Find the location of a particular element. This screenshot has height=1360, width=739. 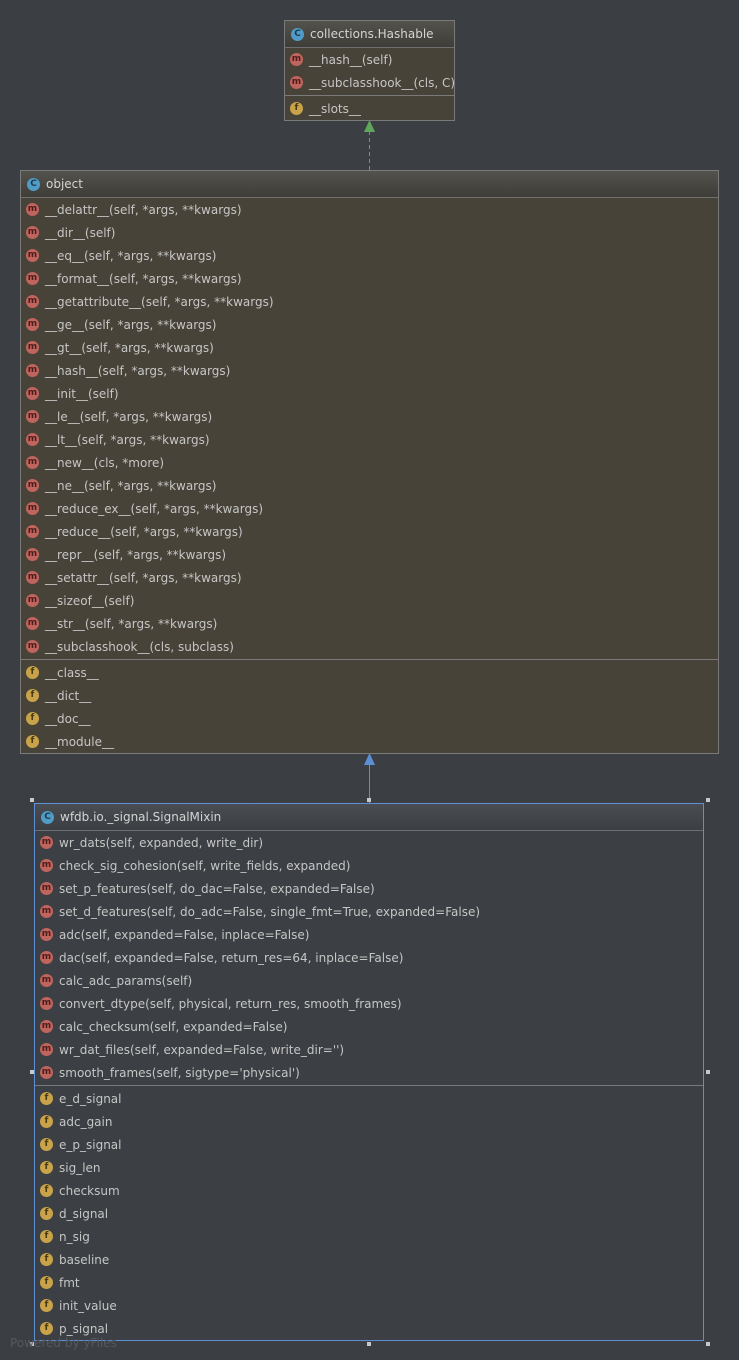

method-item: m __format__(self, *args, **kwargs) is located at coordinates (369, 278).